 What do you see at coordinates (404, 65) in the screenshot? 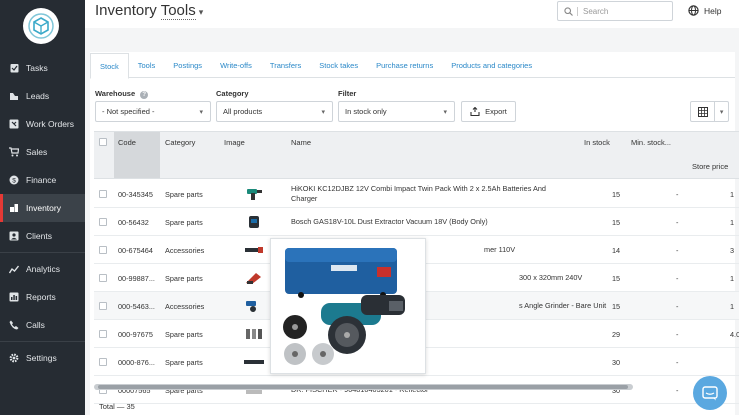
I see `tab-purchase-returns: Purchase returns` at bounding box center [404, 65].